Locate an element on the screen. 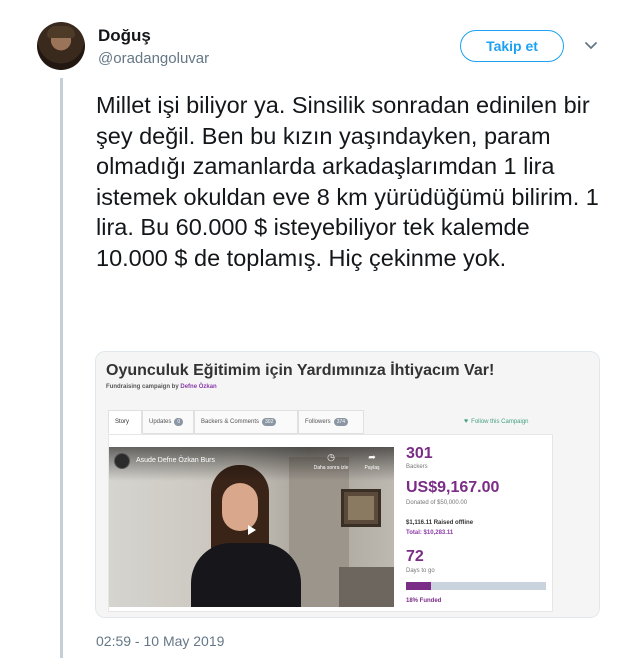 The height and width of the screenshot is (658, 635). avatar is located at coordinates (61, 46).